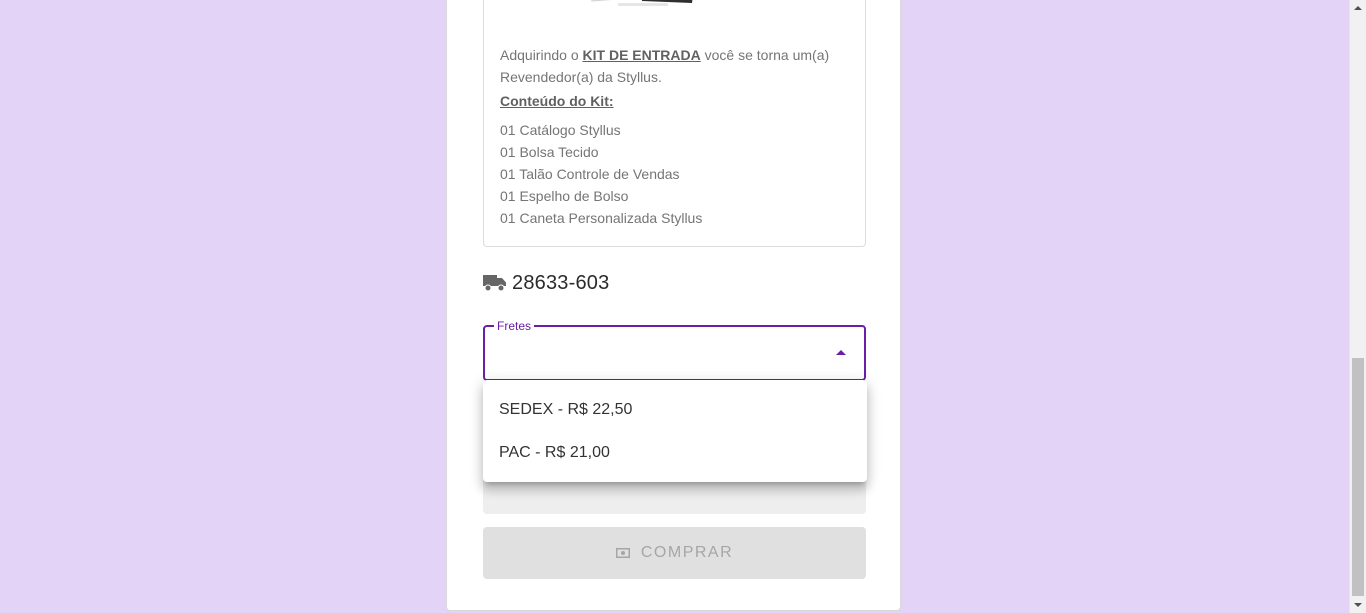  What do you see at coordinates (642, 3) in the screenshot?
I see `kit-product-image` at bounding box center [642, 3].